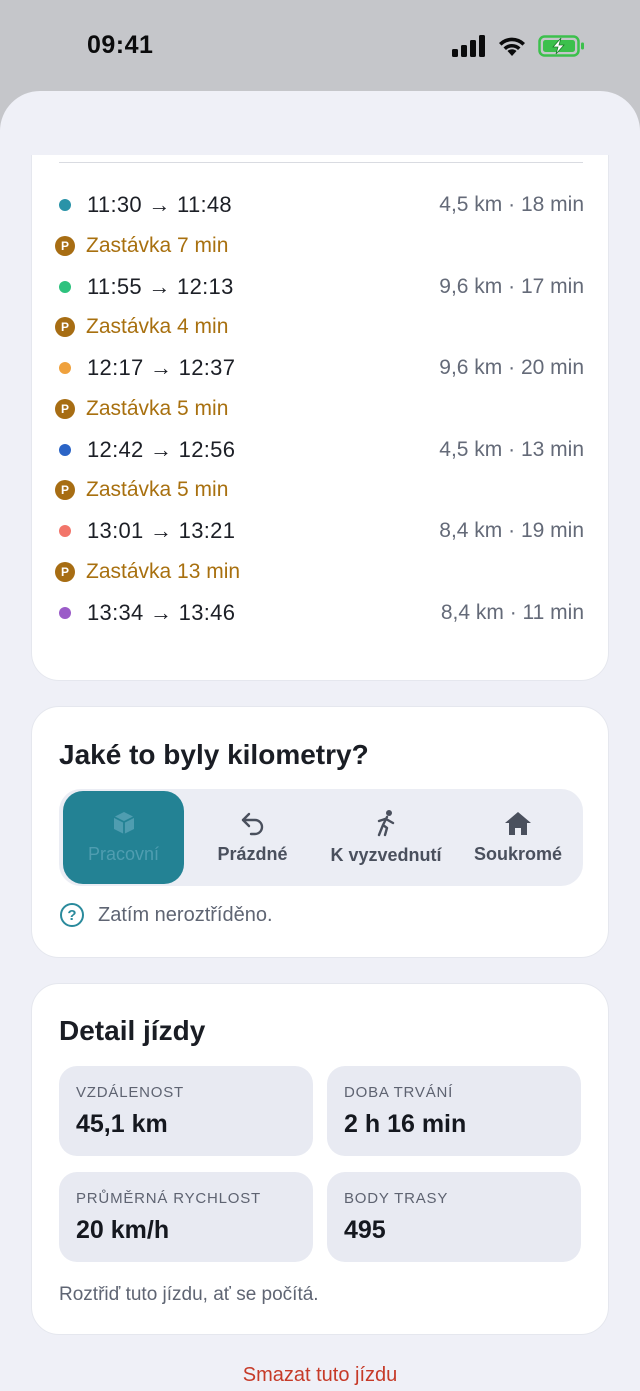 The height and width of the screenshot is (1391, 640). What do you see at coordinates (320, 1375) in the screenshot?
I see `delete-trip-button: Smazat tuto jízdu` at bounding box center [320, 1375].